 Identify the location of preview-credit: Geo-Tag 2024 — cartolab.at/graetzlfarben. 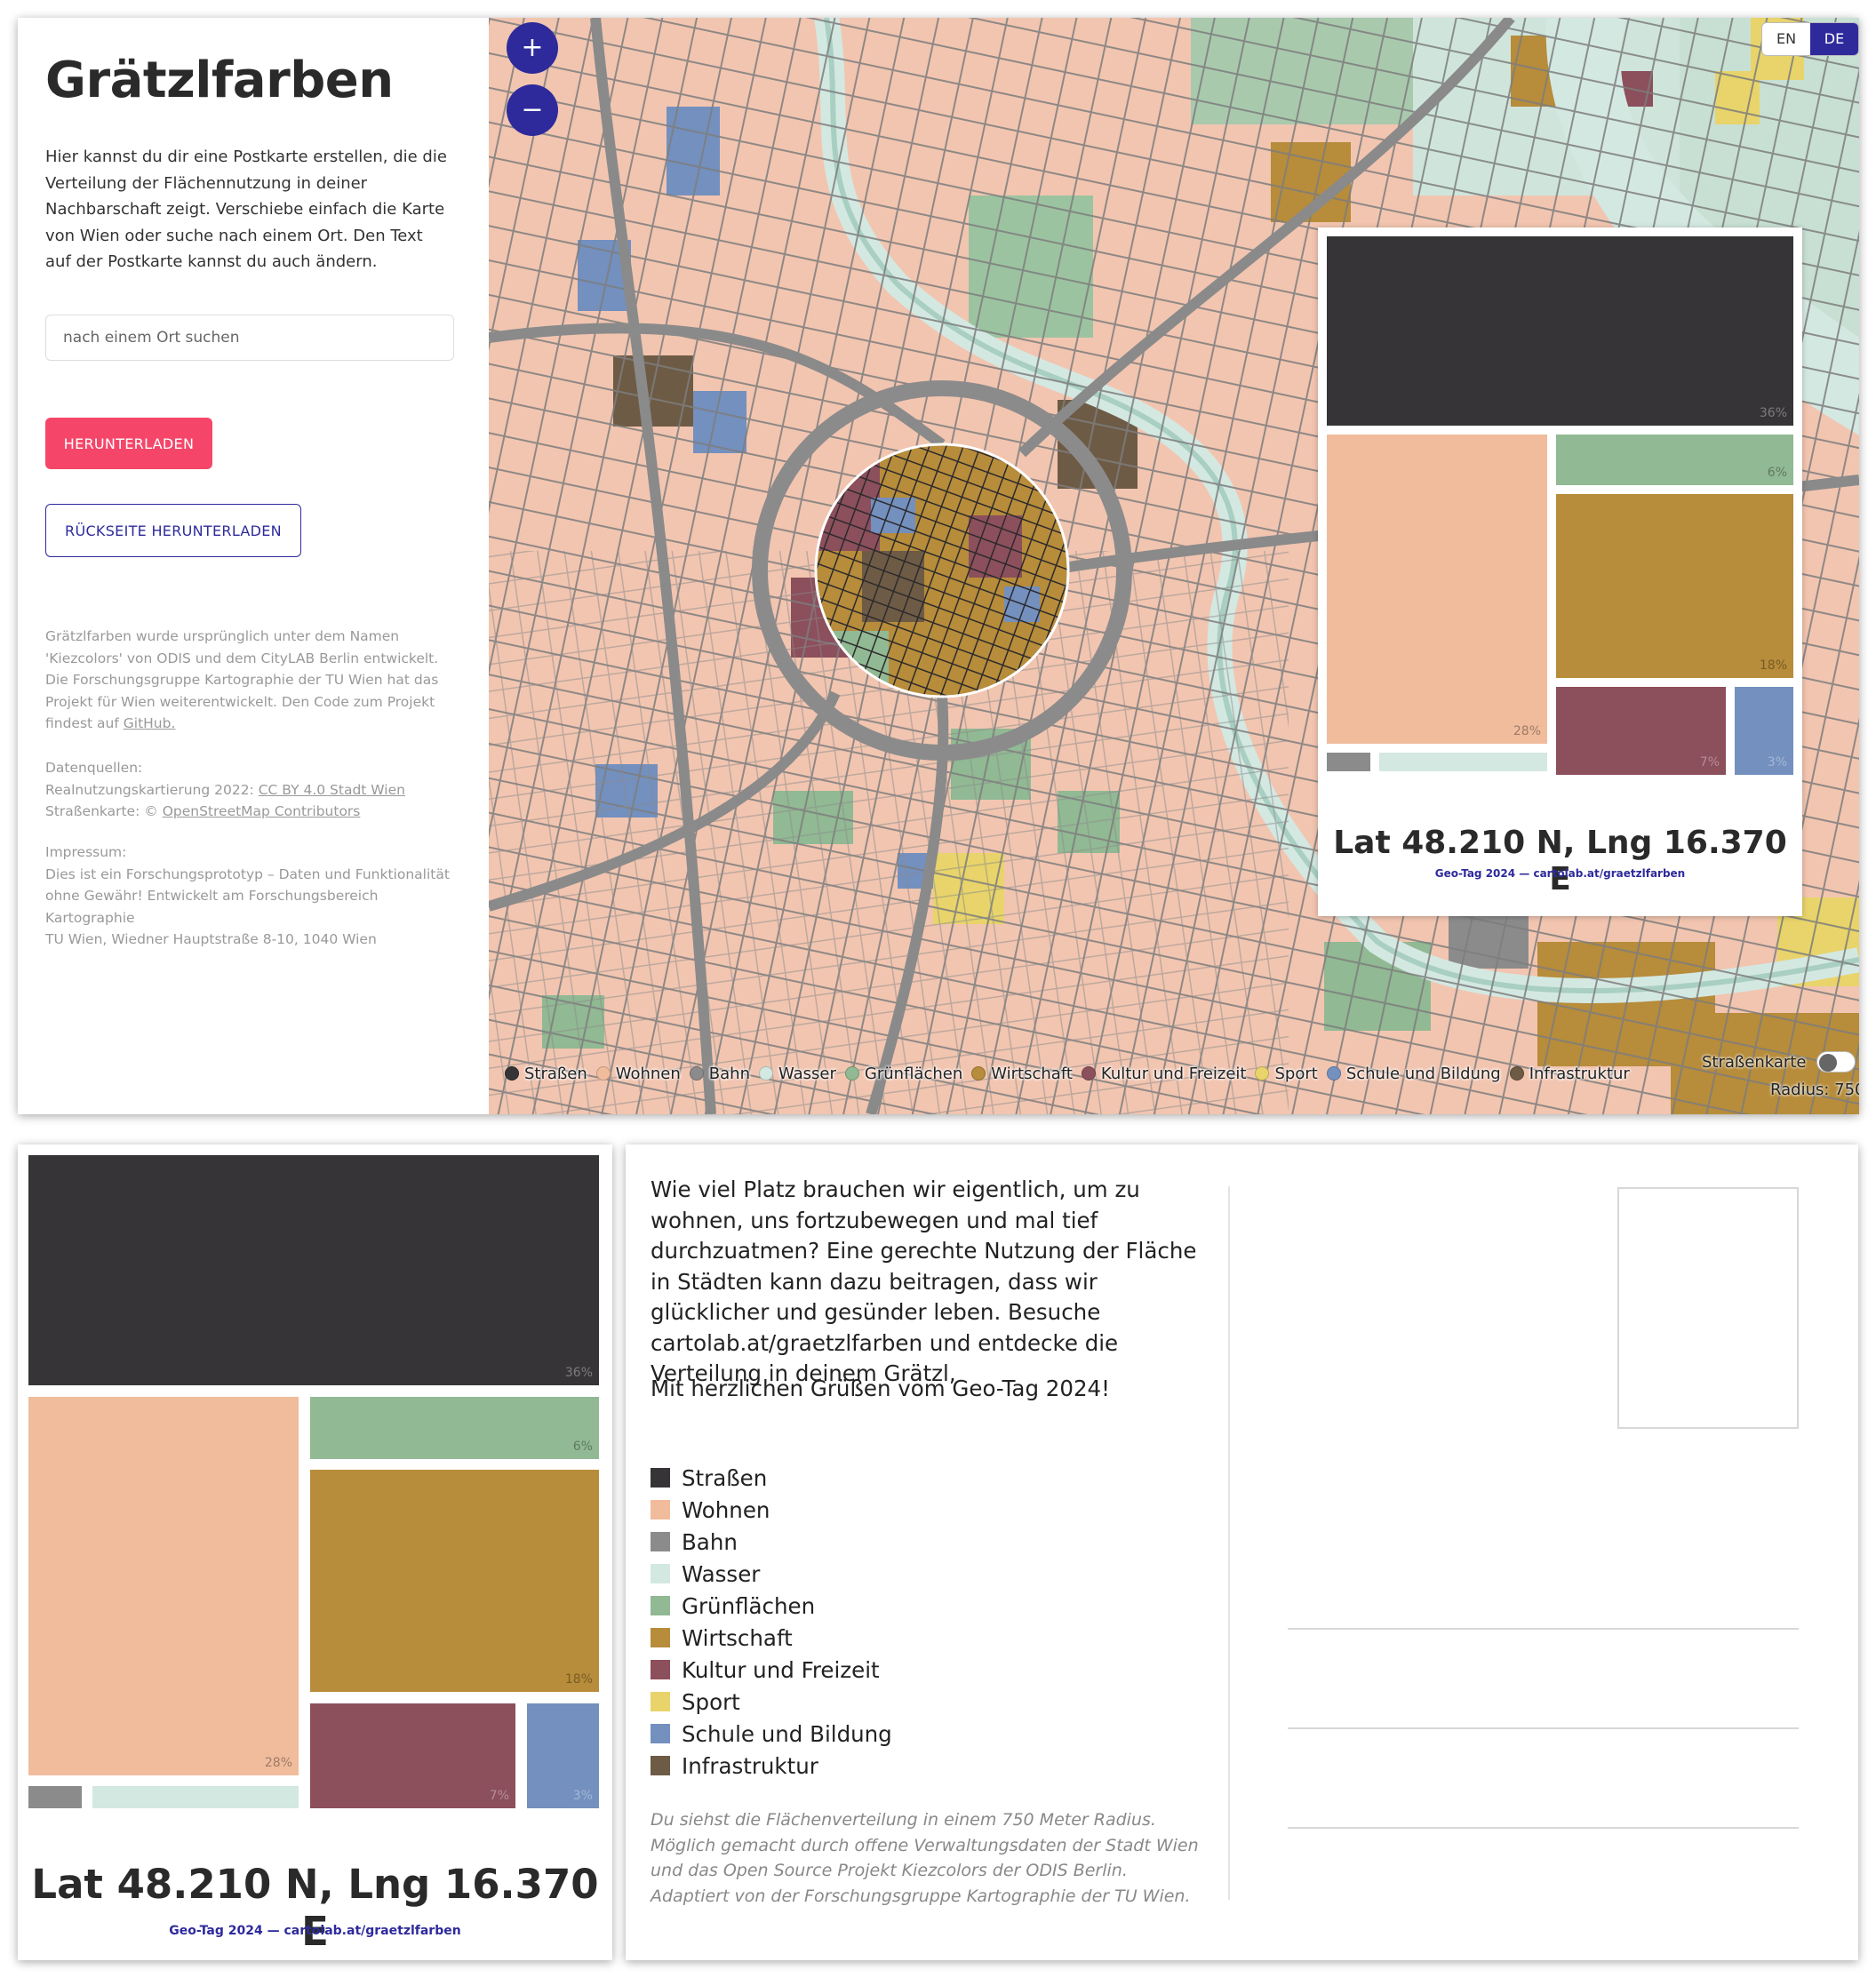
(1560, 873).